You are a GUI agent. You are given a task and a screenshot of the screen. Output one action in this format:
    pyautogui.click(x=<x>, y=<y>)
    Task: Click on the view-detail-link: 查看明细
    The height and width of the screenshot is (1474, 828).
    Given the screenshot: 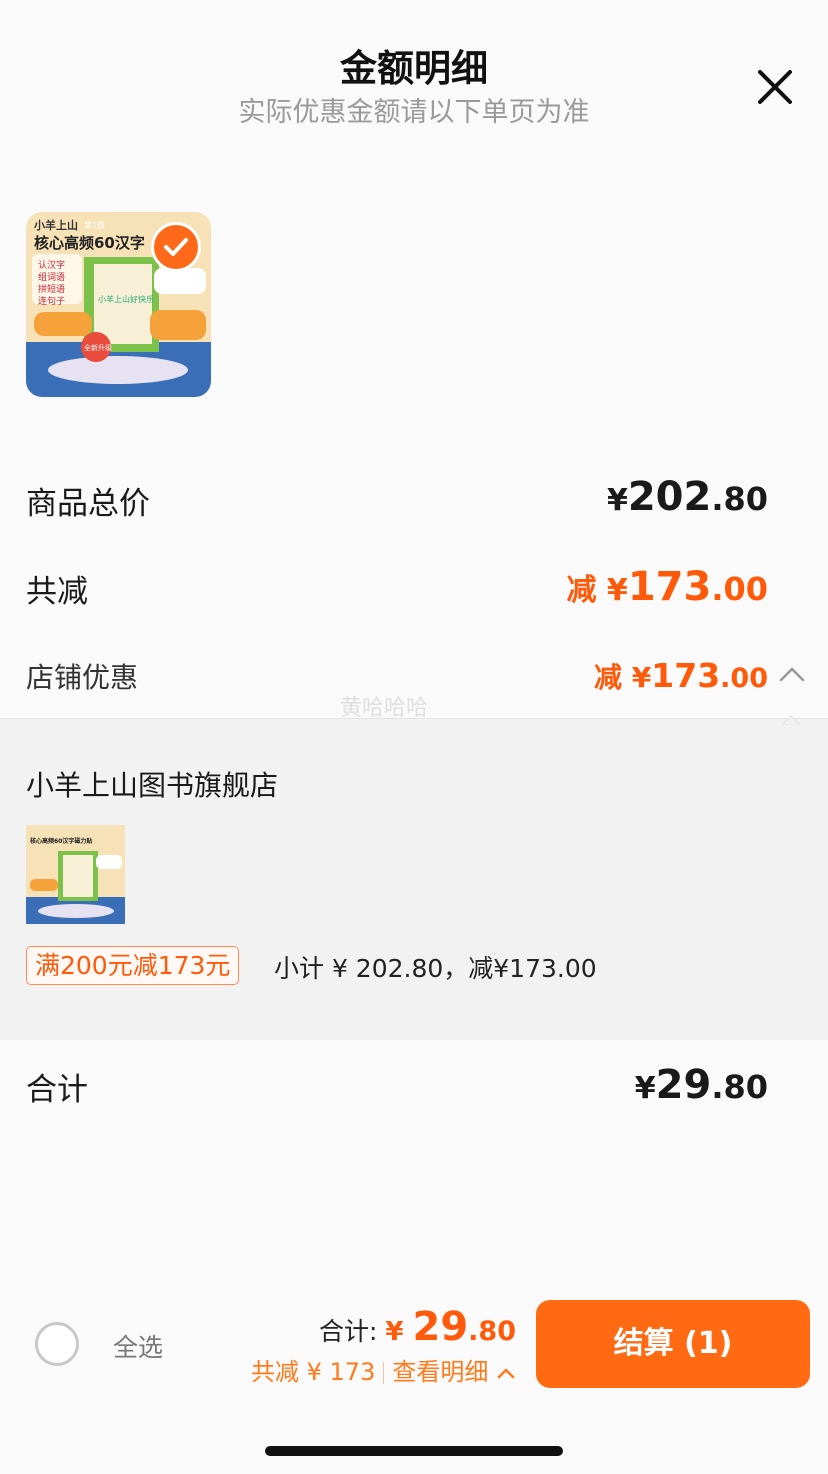 What is the action you would take?
    pyautogui.click(x=440, y=1372)
    